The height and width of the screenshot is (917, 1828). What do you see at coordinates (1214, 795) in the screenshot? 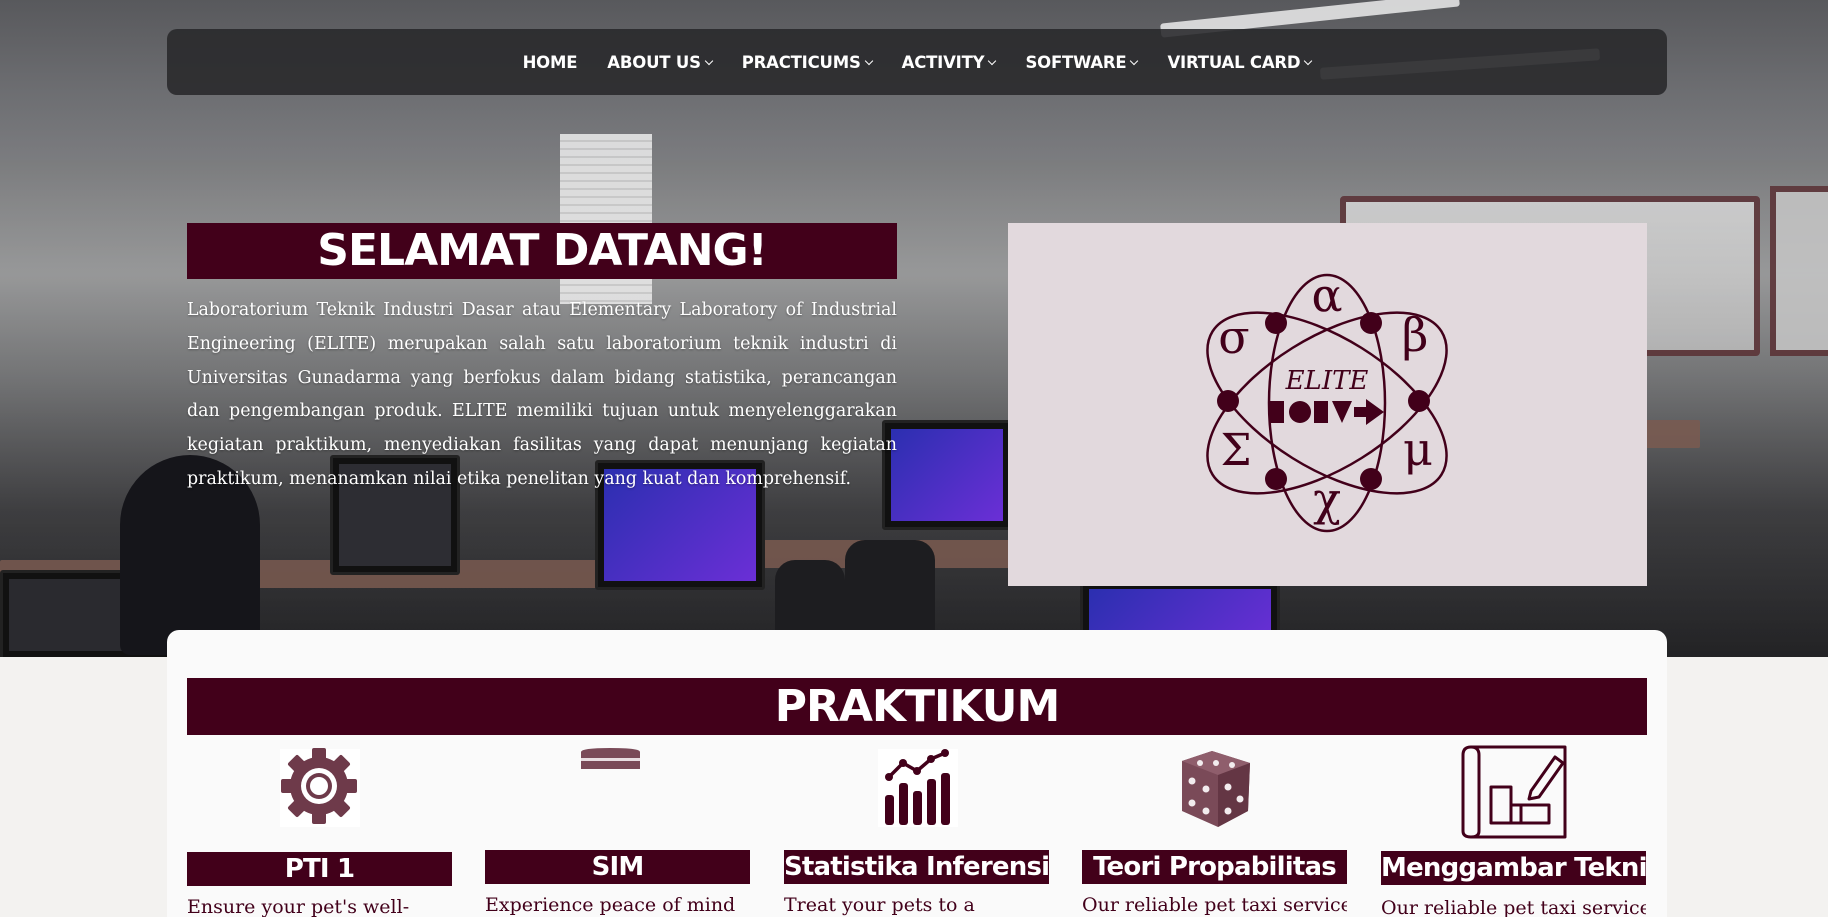
I see `dice-icon` at bounding box center [1214, 795].